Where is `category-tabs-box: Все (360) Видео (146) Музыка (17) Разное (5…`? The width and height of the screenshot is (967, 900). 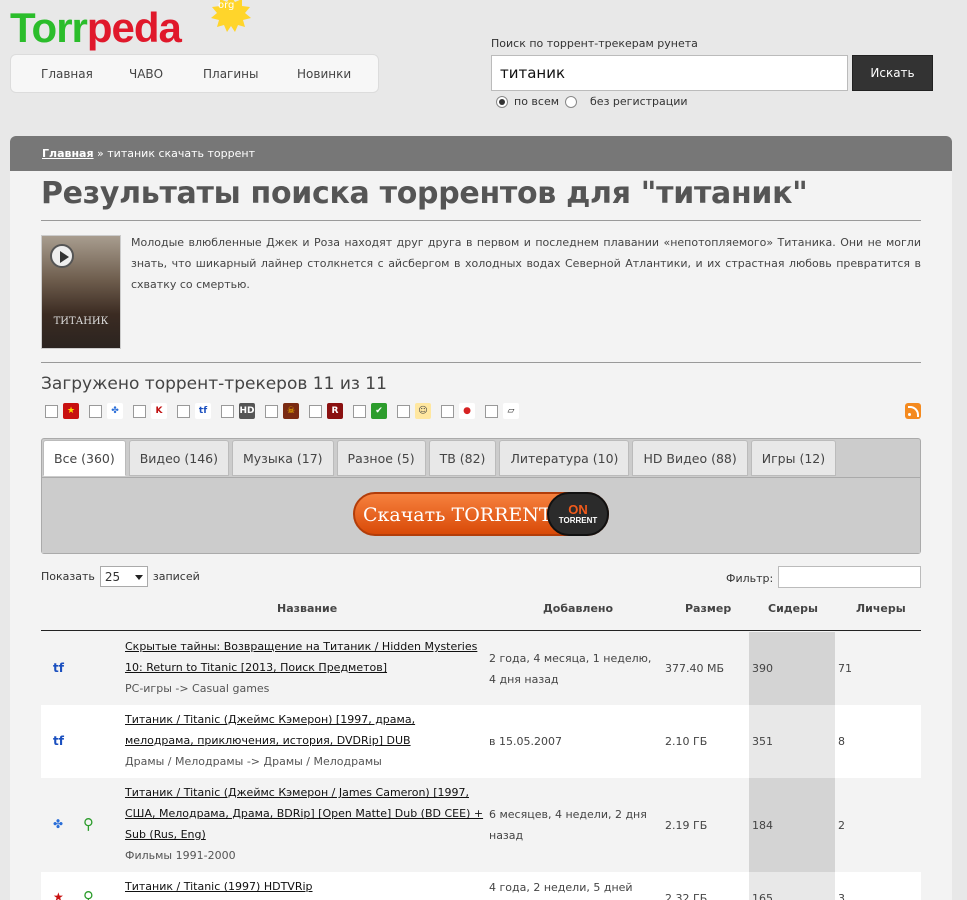 category-tabs-box: Все (360) Видео (146) Музыка (17) Разное (5… is located at coordinates (481, 496).